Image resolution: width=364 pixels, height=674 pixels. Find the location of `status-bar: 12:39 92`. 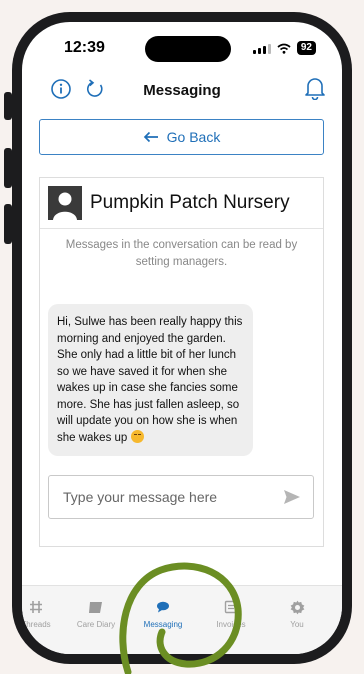

status-bar: 12:39 92 is located at coordinates (182, 47).